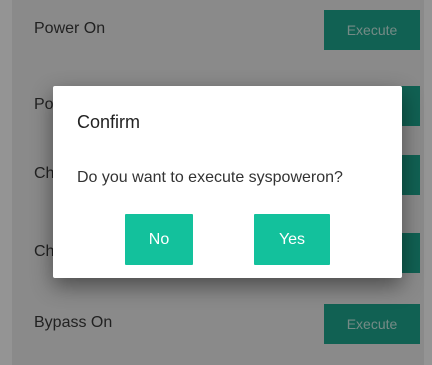 This screenshot has height=365, width=432. Describe the element at coordinates (159, 239) in the screenshot. I see `no-button: No` at that location.